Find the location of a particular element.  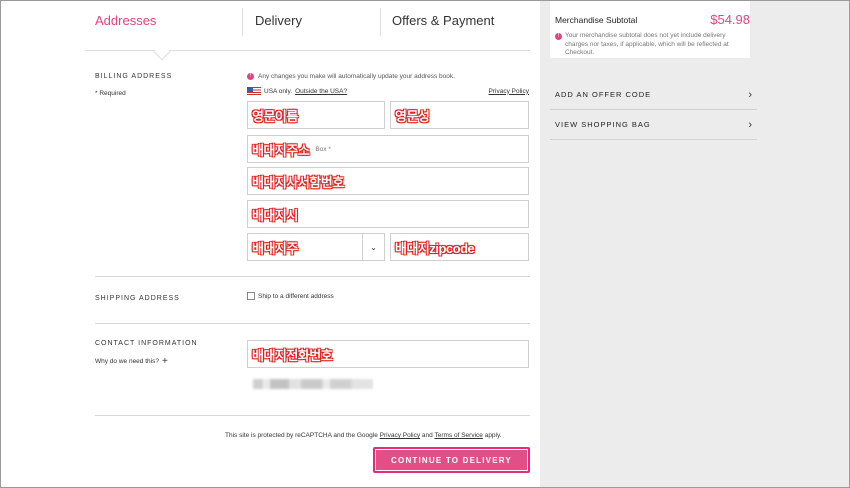

add-offer-code-label: ADD AN OFFER CODE is located at coordinates (603, 94).